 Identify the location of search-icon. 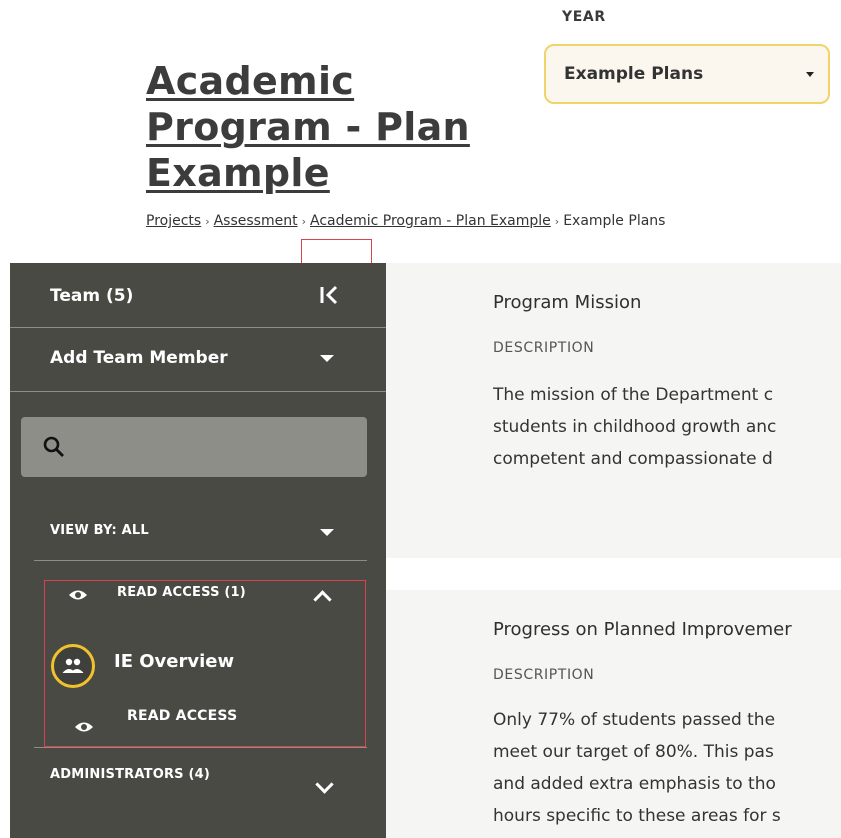
(53, 446).